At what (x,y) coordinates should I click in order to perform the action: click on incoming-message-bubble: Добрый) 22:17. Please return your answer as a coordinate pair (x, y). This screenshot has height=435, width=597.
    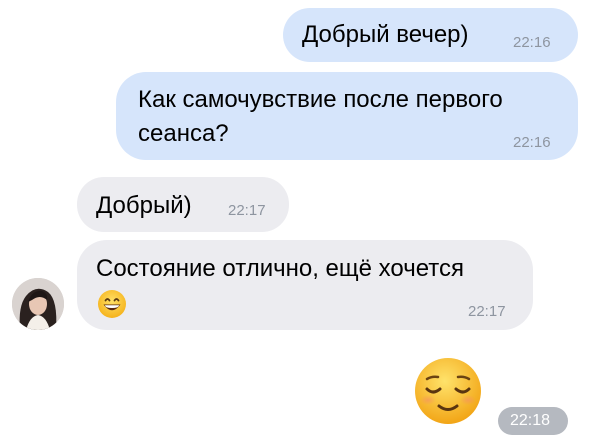
    Looking at the image, I should click on (183, 204).